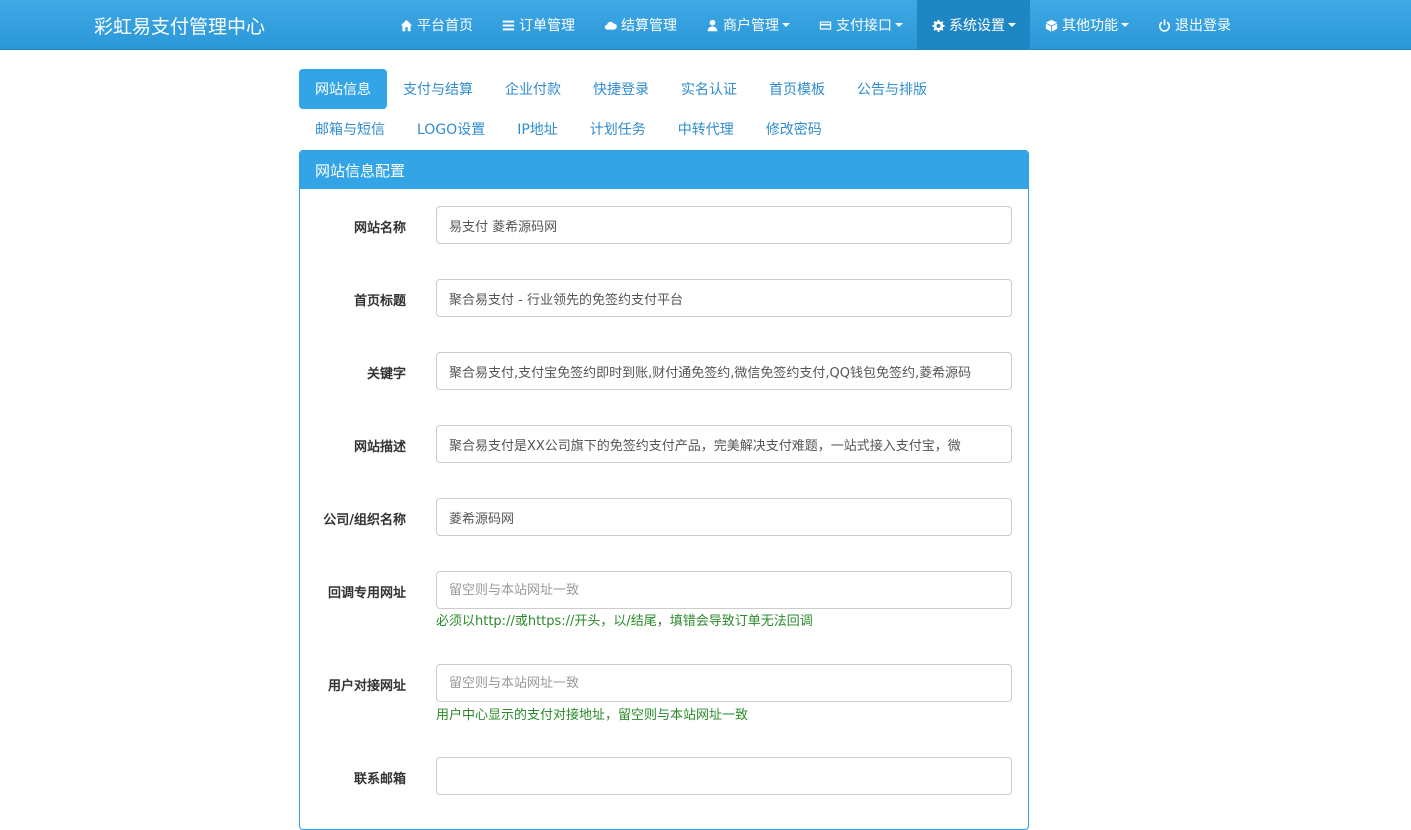 This screenshot has height=830, width=1411. I want to click on nav-item-label: 平台首页, so click(445, 26).